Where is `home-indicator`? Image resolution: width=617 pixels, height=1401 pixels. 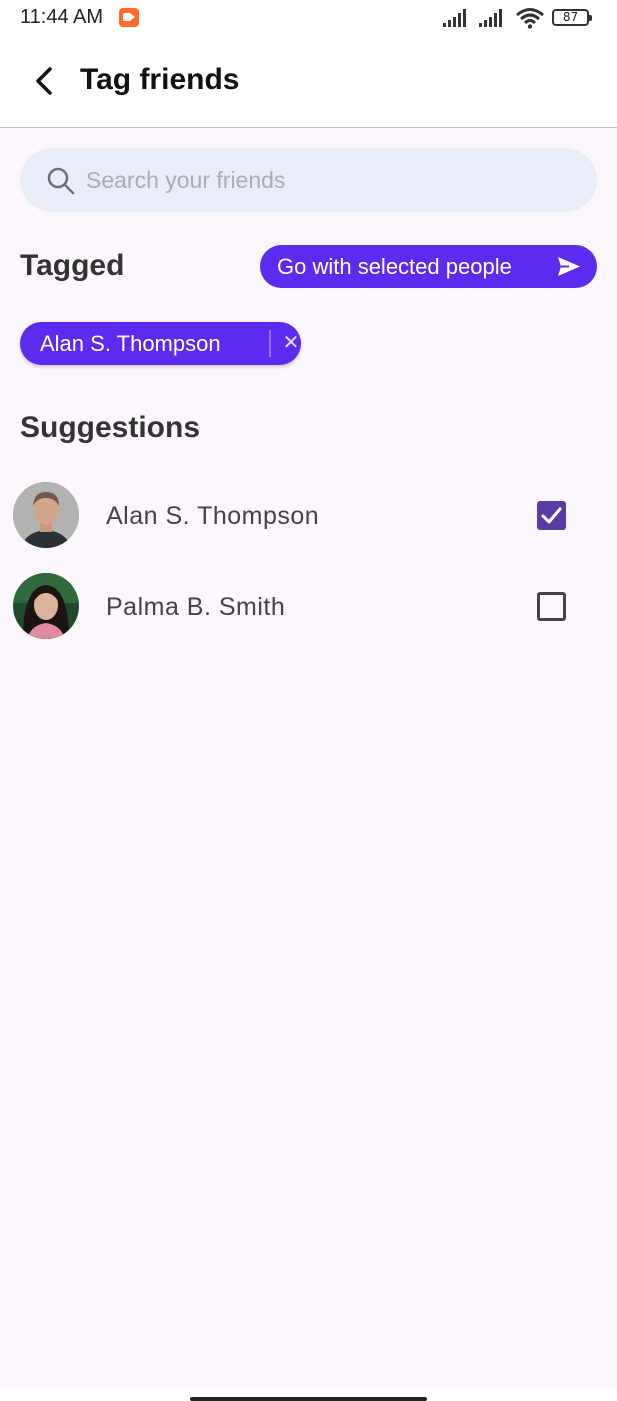 home-indicator is located at coordinates (308, 1399).